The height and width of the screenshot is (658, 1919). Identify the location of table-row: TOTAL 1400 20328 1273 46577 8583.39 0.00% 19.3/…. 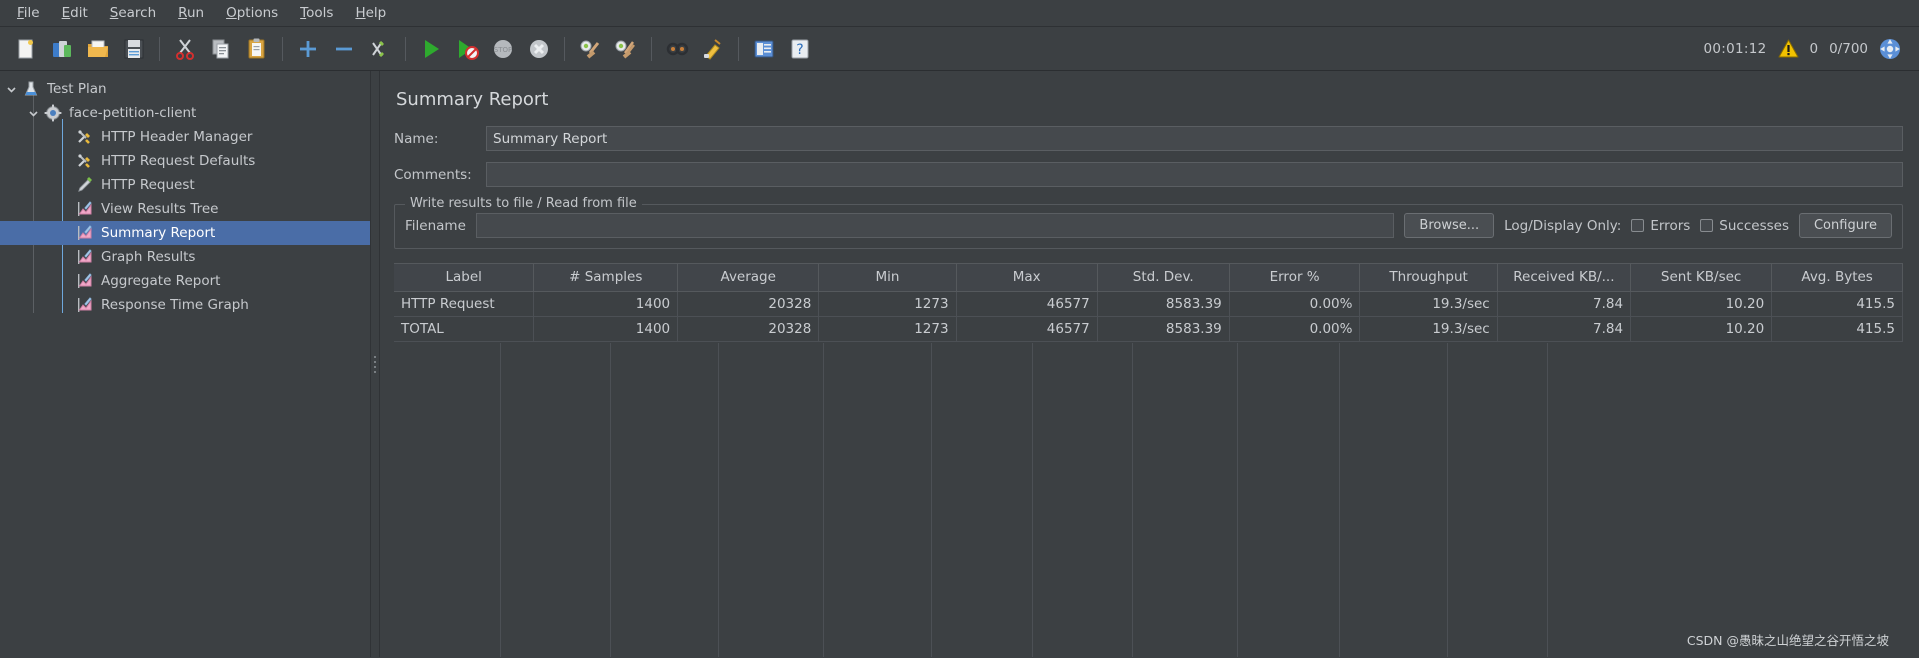
(1148, 329).